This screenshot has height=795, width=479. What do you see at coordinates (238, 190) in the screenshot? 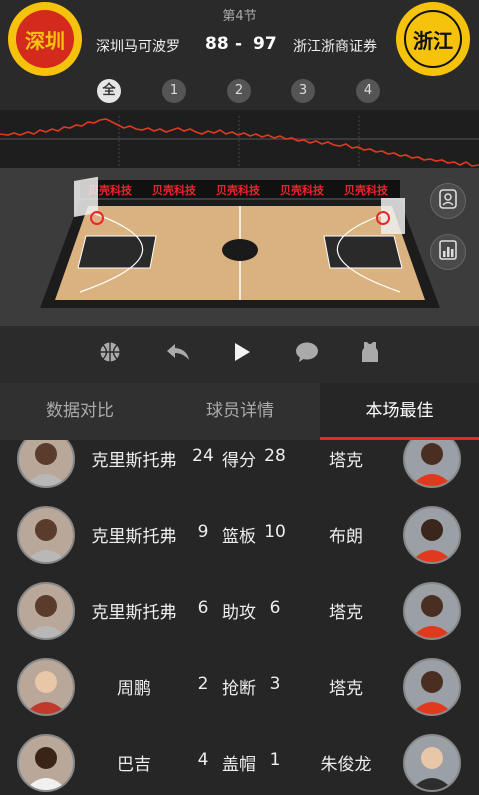
I see `sponsor-board-3: 贝壳科技` at bounding box center [238, 190].